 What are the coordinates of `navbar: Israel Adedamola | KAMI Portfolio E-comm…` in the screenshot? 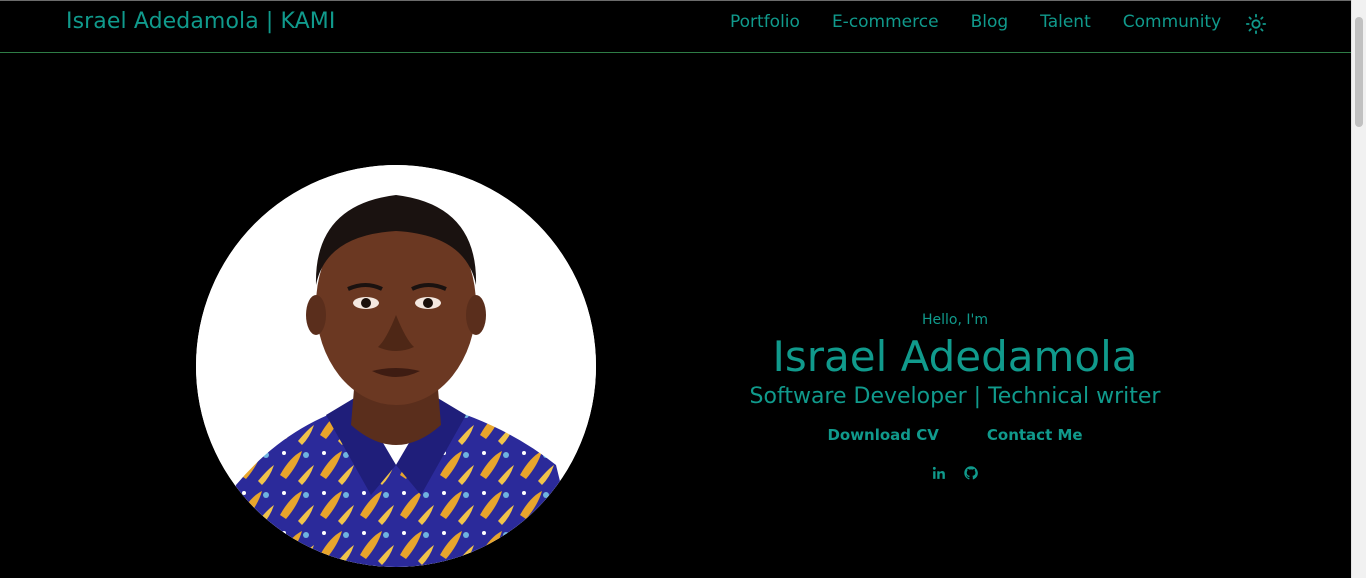 It's located at (675, 27).